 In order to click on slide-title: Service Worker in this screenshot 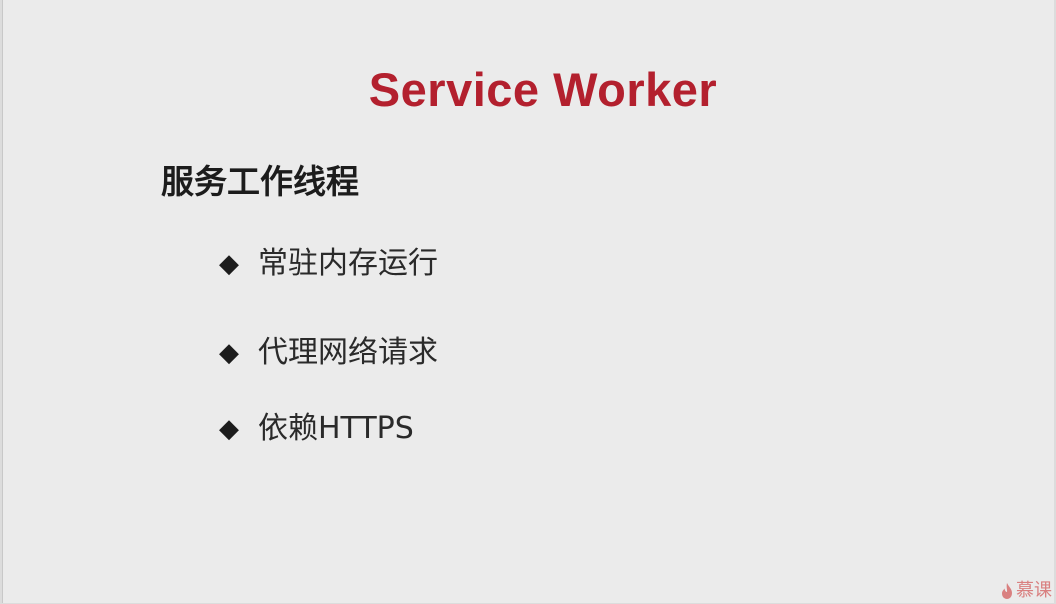, I will do `click(543, 89)`.